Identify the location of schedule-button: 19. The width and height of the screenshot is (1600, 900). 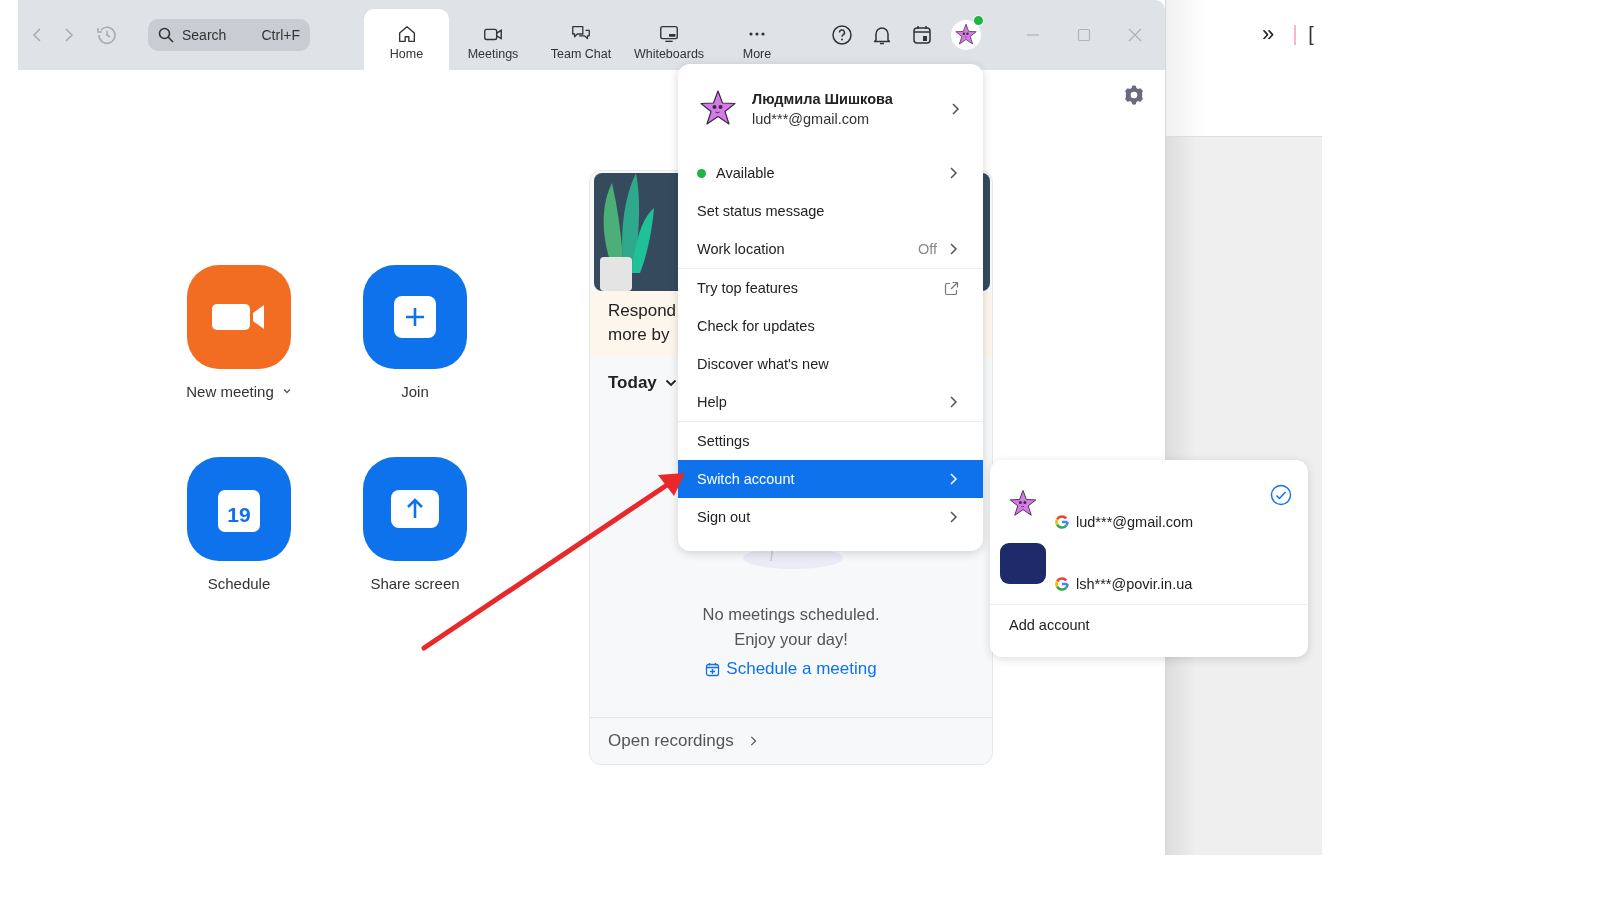
(239, 509).